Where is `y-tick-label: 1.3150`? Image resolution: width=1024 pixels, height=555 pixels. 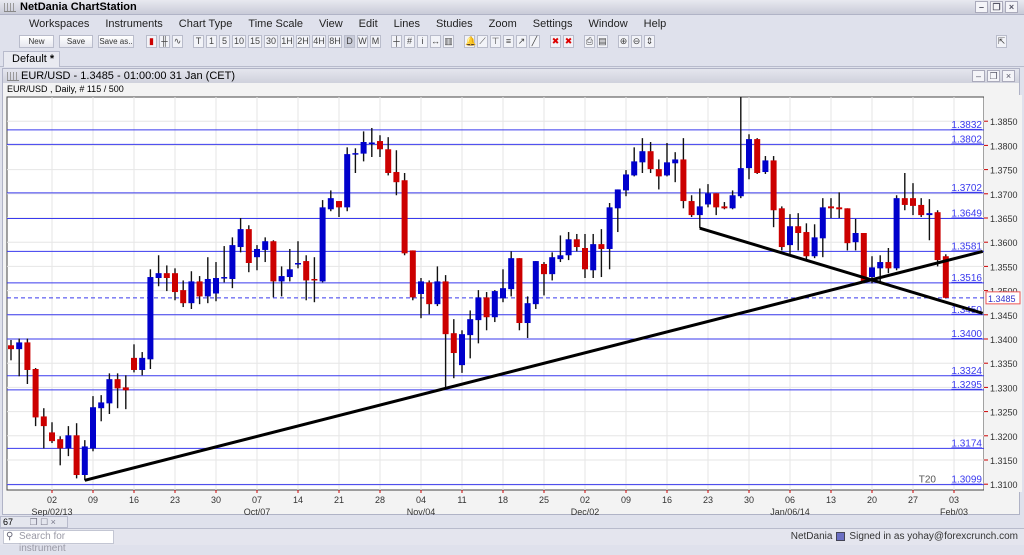
y-tick-label: 1.3150 is located at coordinates (1004, 461).